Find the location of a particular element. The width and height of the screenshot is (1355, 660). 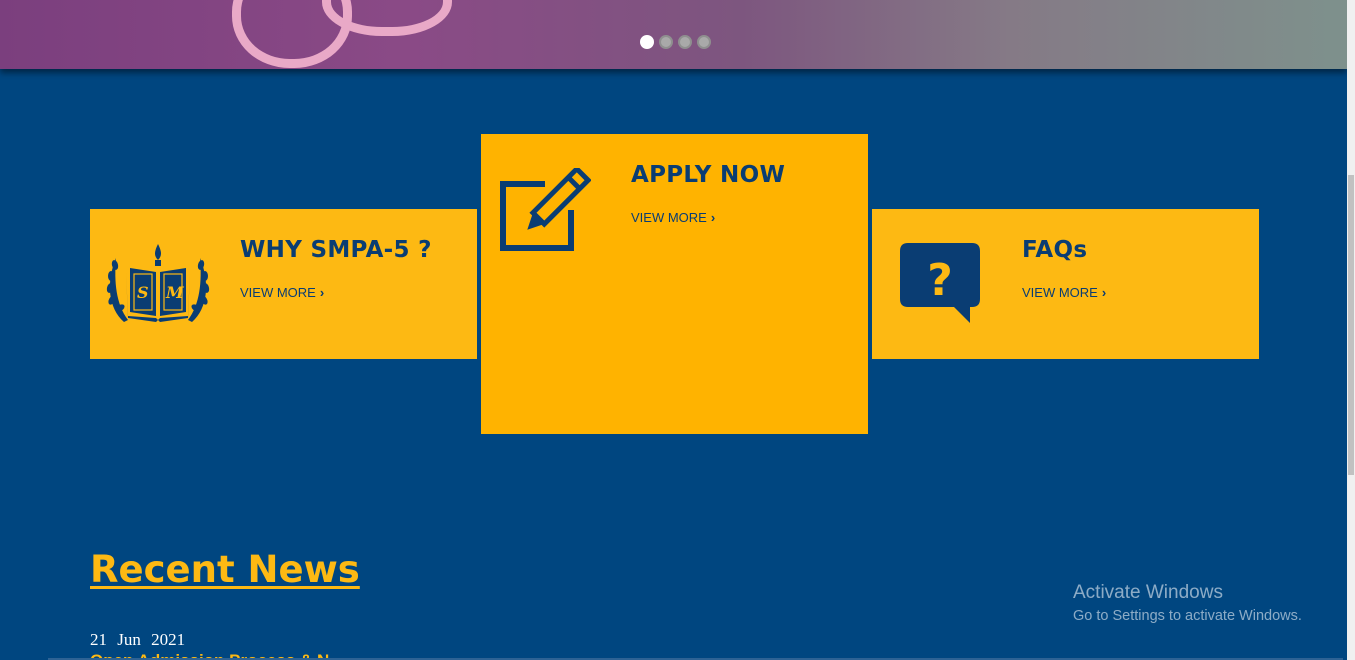

slider-dots is located at coordinates (675, 42).